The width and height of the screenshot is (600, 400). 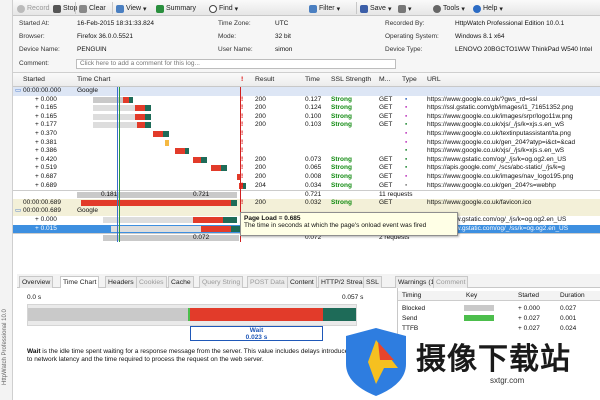 I want to click on group-row: ▭ 00:00:00.000 Google, so click(x=306, y=91).